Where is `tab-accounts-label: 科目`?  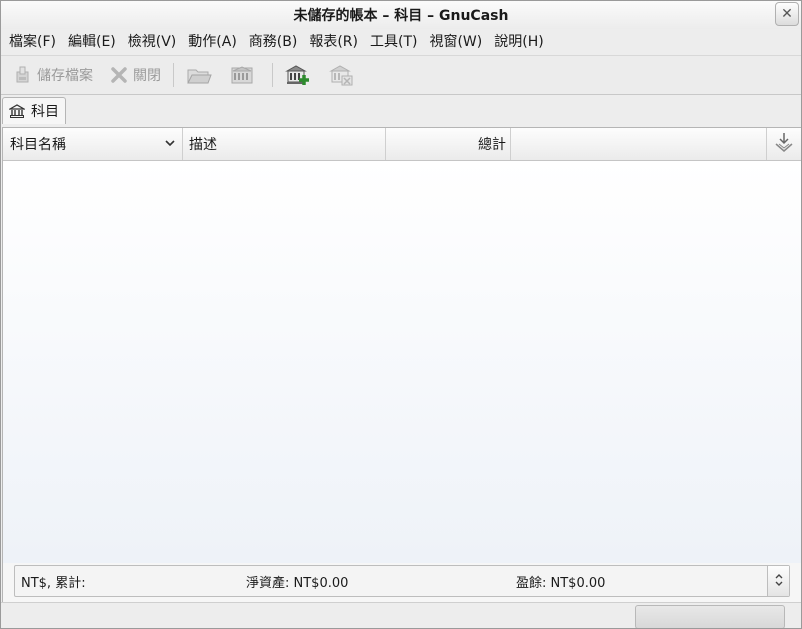
tab-accounts-label: 科目 is located at coordinates (45, 112).